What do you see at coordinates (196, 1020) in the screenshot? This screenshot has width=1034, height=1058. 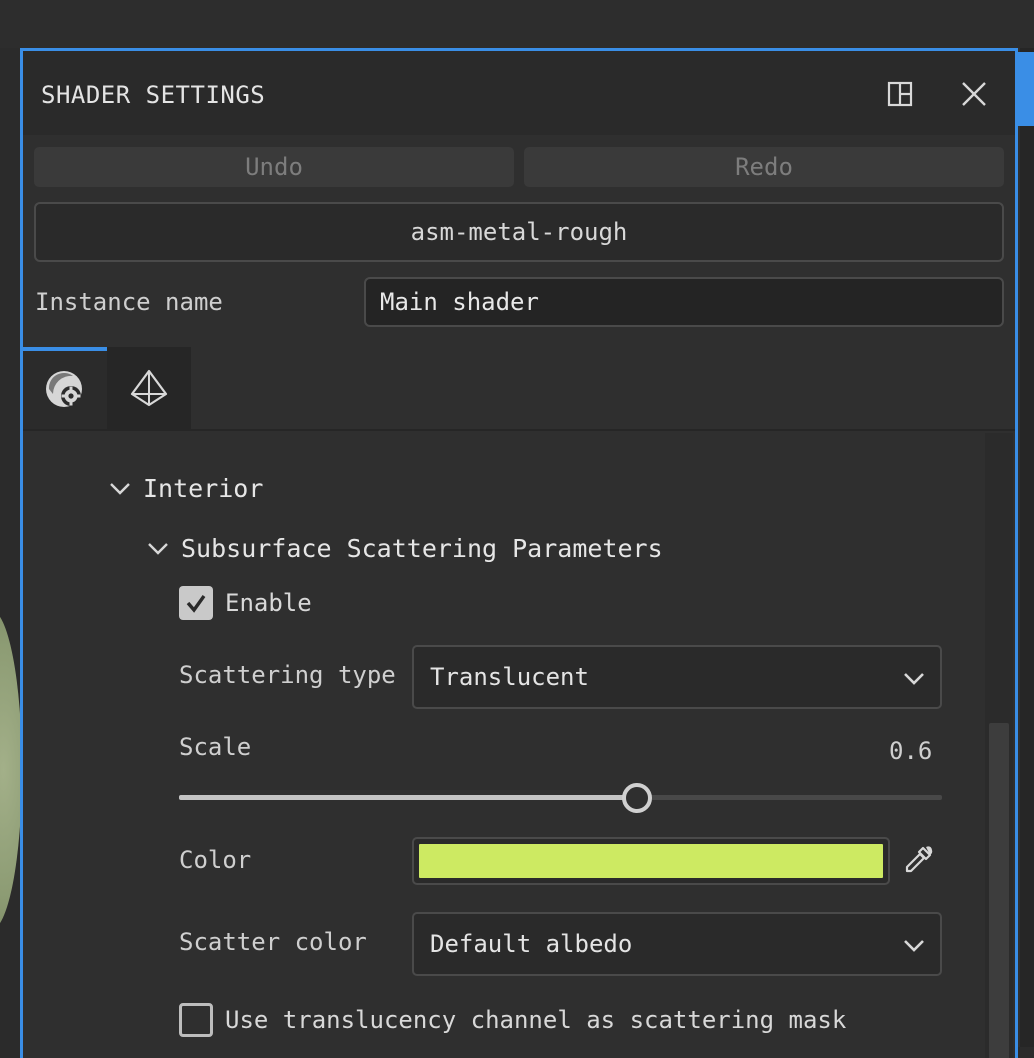 I see `scattering-mask-checkbox` at bounding box center [196, 1020].